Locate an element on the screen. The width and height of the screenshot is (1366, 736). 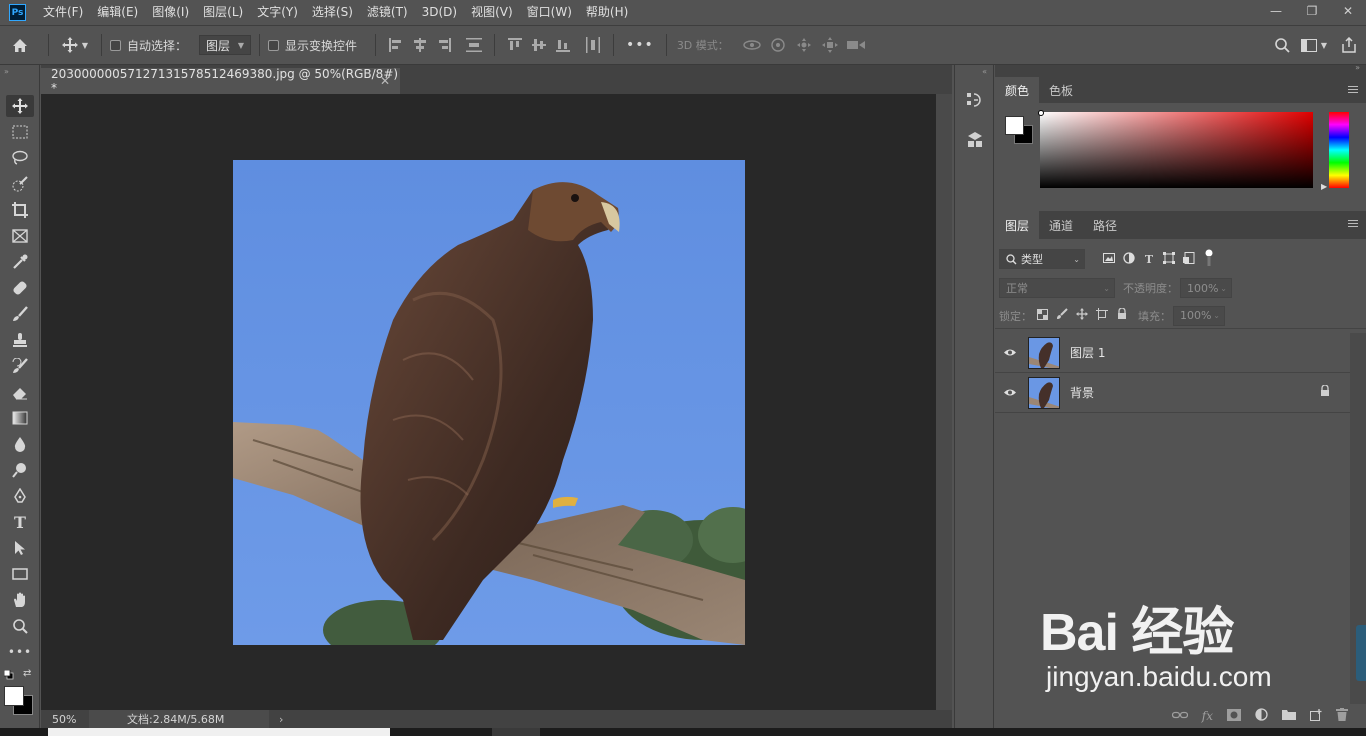
3d-roll-icon is located at coordinates (778, 45).